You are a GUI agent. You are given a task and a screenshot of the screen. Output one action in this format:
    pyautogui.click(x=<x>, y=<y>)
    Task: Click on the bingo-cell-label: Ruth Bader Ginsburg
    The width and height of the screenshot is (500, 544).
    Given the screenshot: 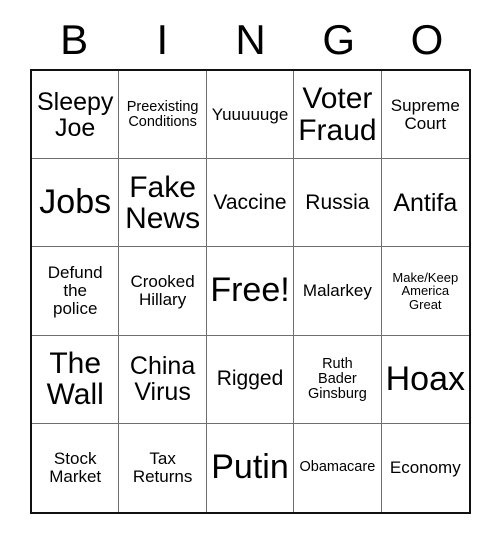 What is the action you would take?
    pyautogui.click(x=337, y=378)
    